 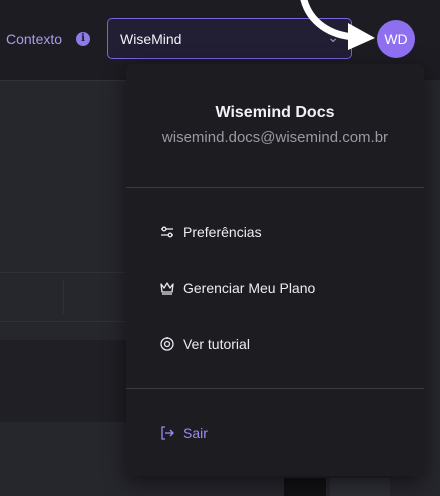 What do you see at coordinates (216, 344) in the screenshot?
I see `menu-item-label: Ver tutorial` at bounding box center [216, 344].